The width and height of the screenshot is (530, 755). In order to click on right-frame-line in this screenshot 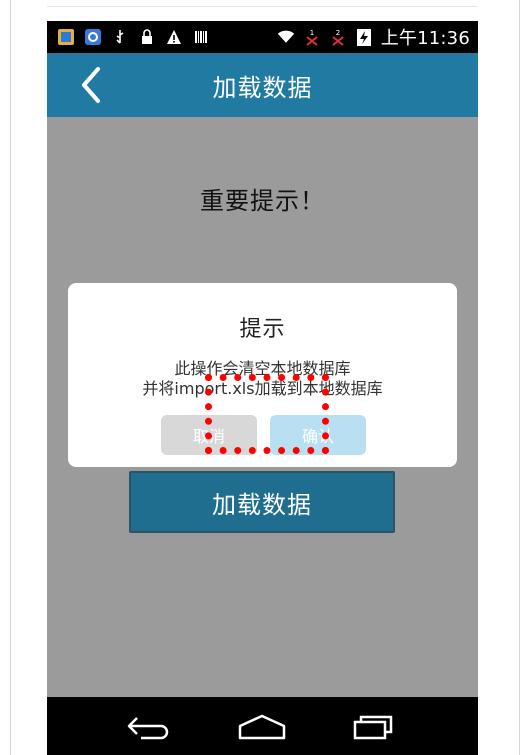, I will do `click(519, 377)`.